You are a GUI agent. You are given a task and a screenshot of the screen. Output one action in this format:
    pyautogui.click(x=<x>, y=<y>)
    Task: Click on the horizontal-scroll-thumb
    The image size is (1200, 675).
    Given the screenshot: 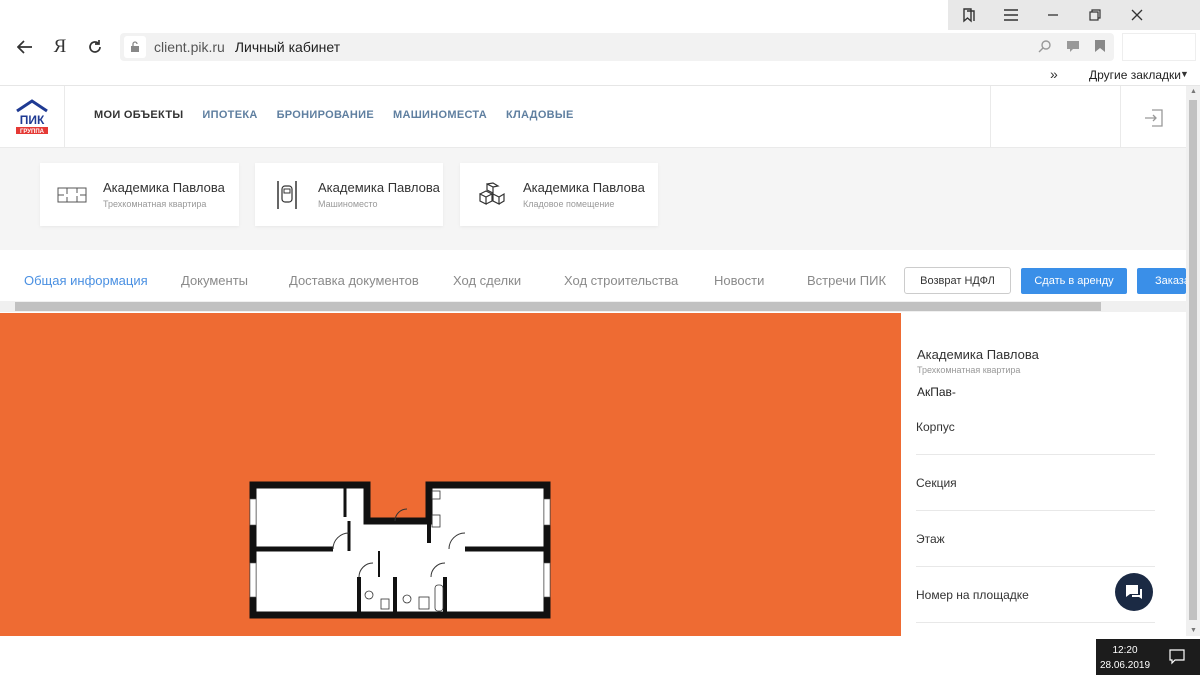 What is the action you would take?
    pyautogui.click(x=558, y=306)
    